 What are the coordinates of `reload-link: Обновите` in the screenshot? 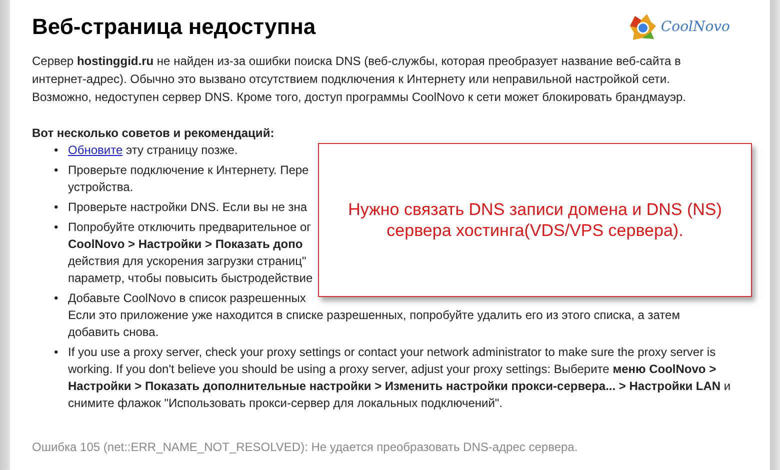 It's located at (95, 150).